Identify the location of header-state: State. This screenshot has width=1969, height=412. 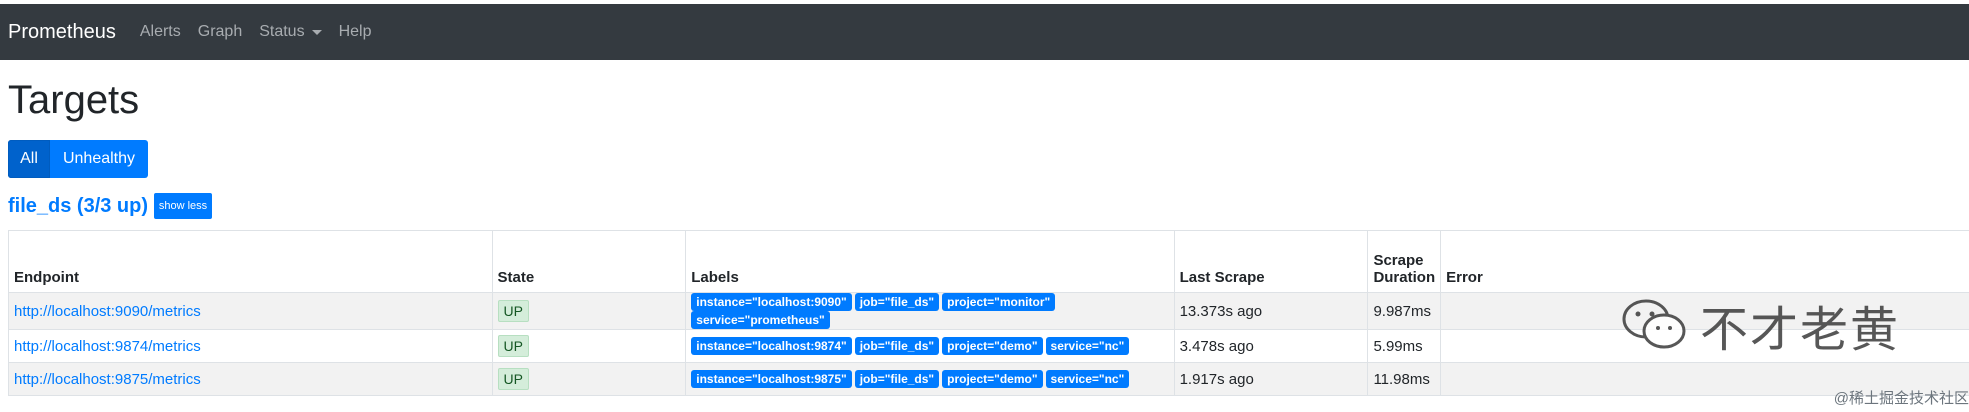
(589, 261).